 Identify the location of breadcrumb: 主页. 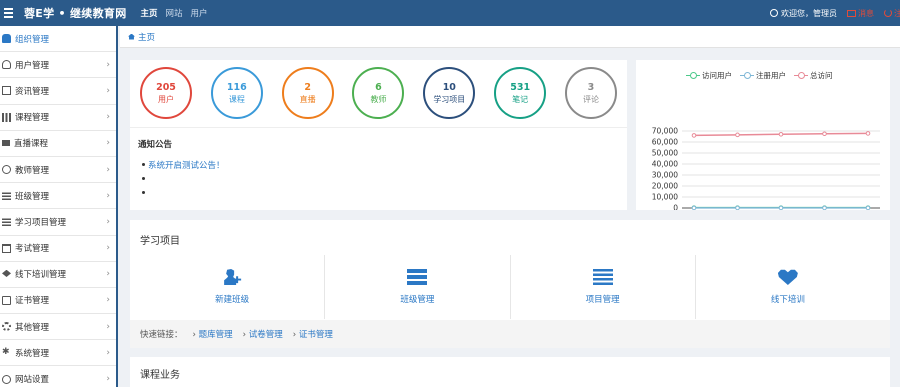
(510, 37).